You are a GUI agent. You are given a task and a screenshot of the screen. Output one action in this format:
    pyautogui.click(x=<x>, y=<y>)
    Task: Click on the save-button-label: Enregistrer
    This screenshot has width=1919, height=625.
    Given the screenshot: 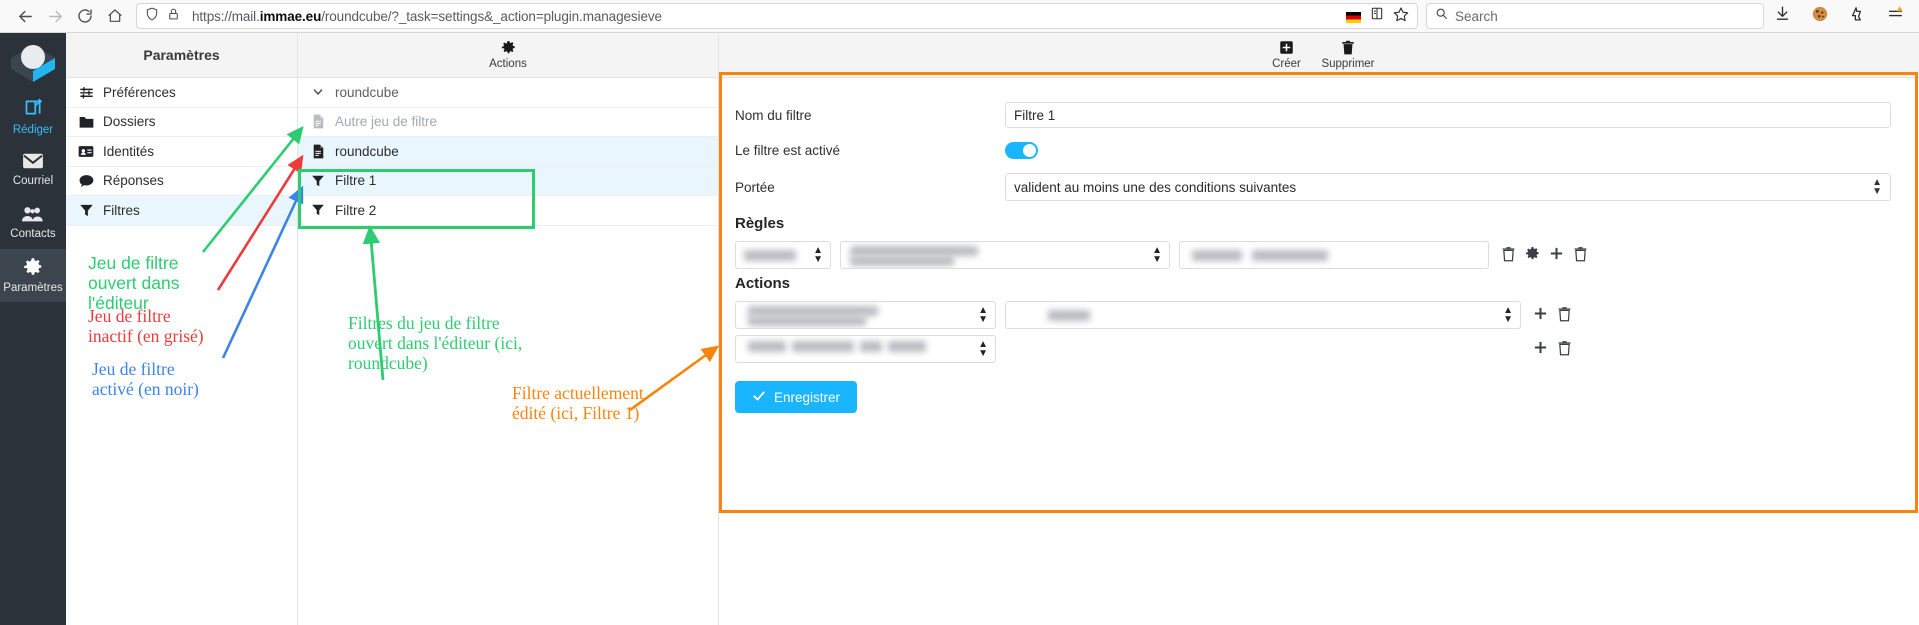 What is the action you would take?
    pyautogui.click(x=807, y=397)
    